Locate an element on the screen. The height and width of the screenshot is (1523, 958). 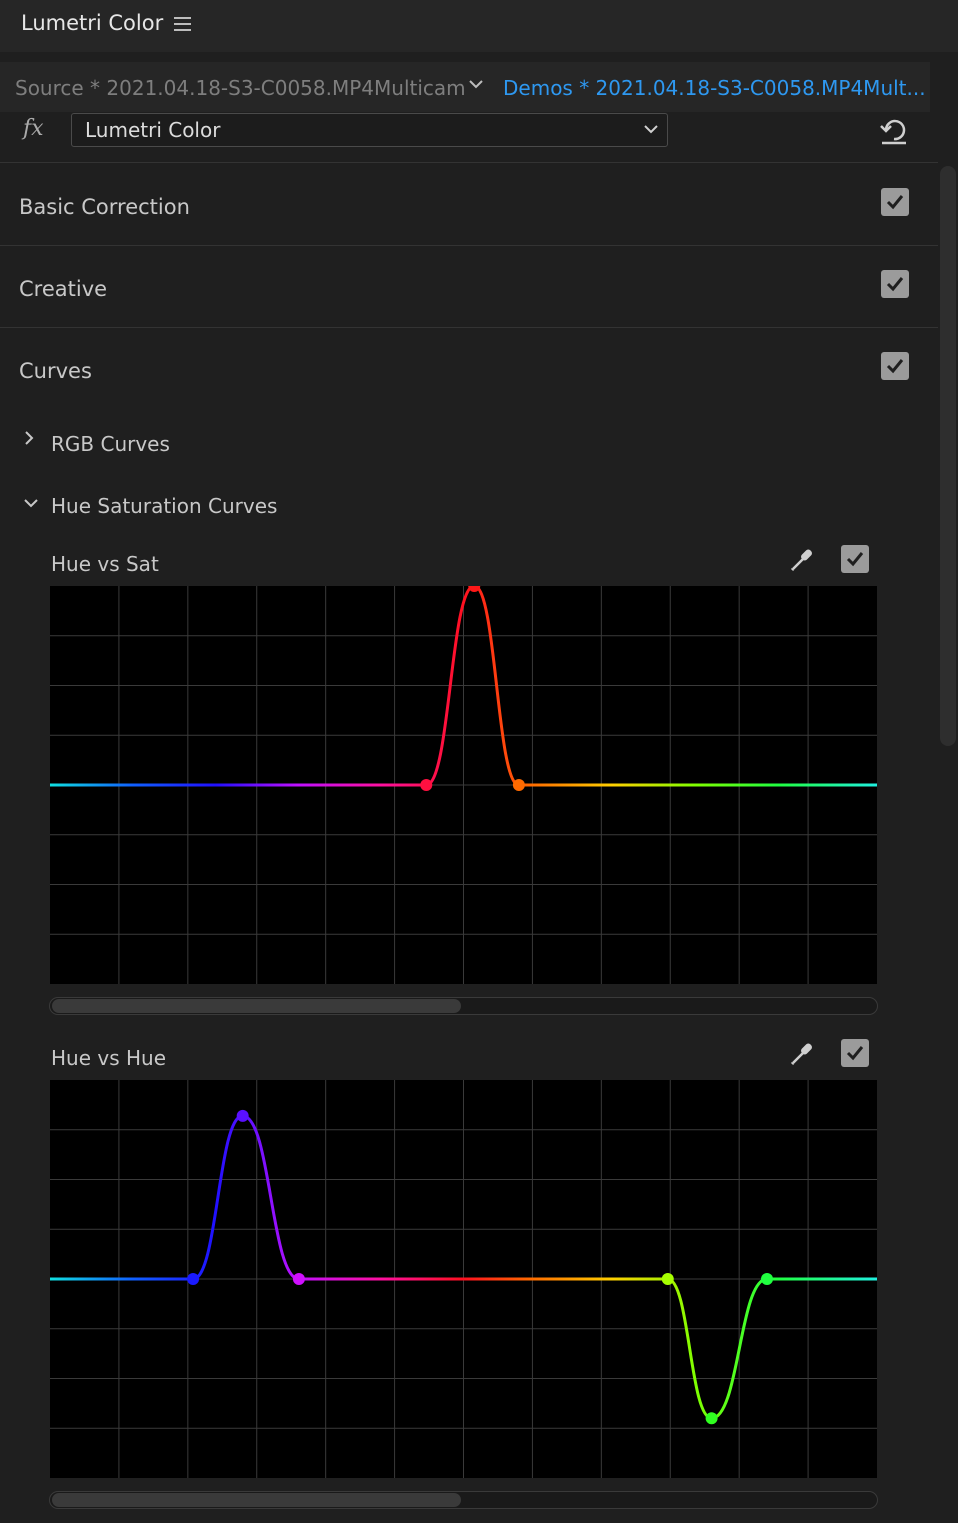
hue-vs-sat-checkbox is located at coordinates (855, 559).